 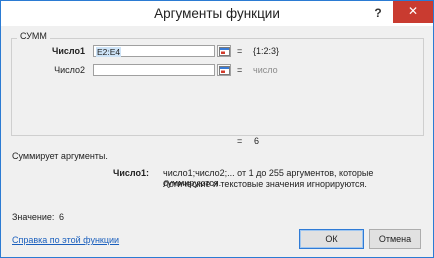 What do you see at coordinates (331, 239) in the screenshot?
I see `ok-button: ОК` at bounding box center [331, 239].